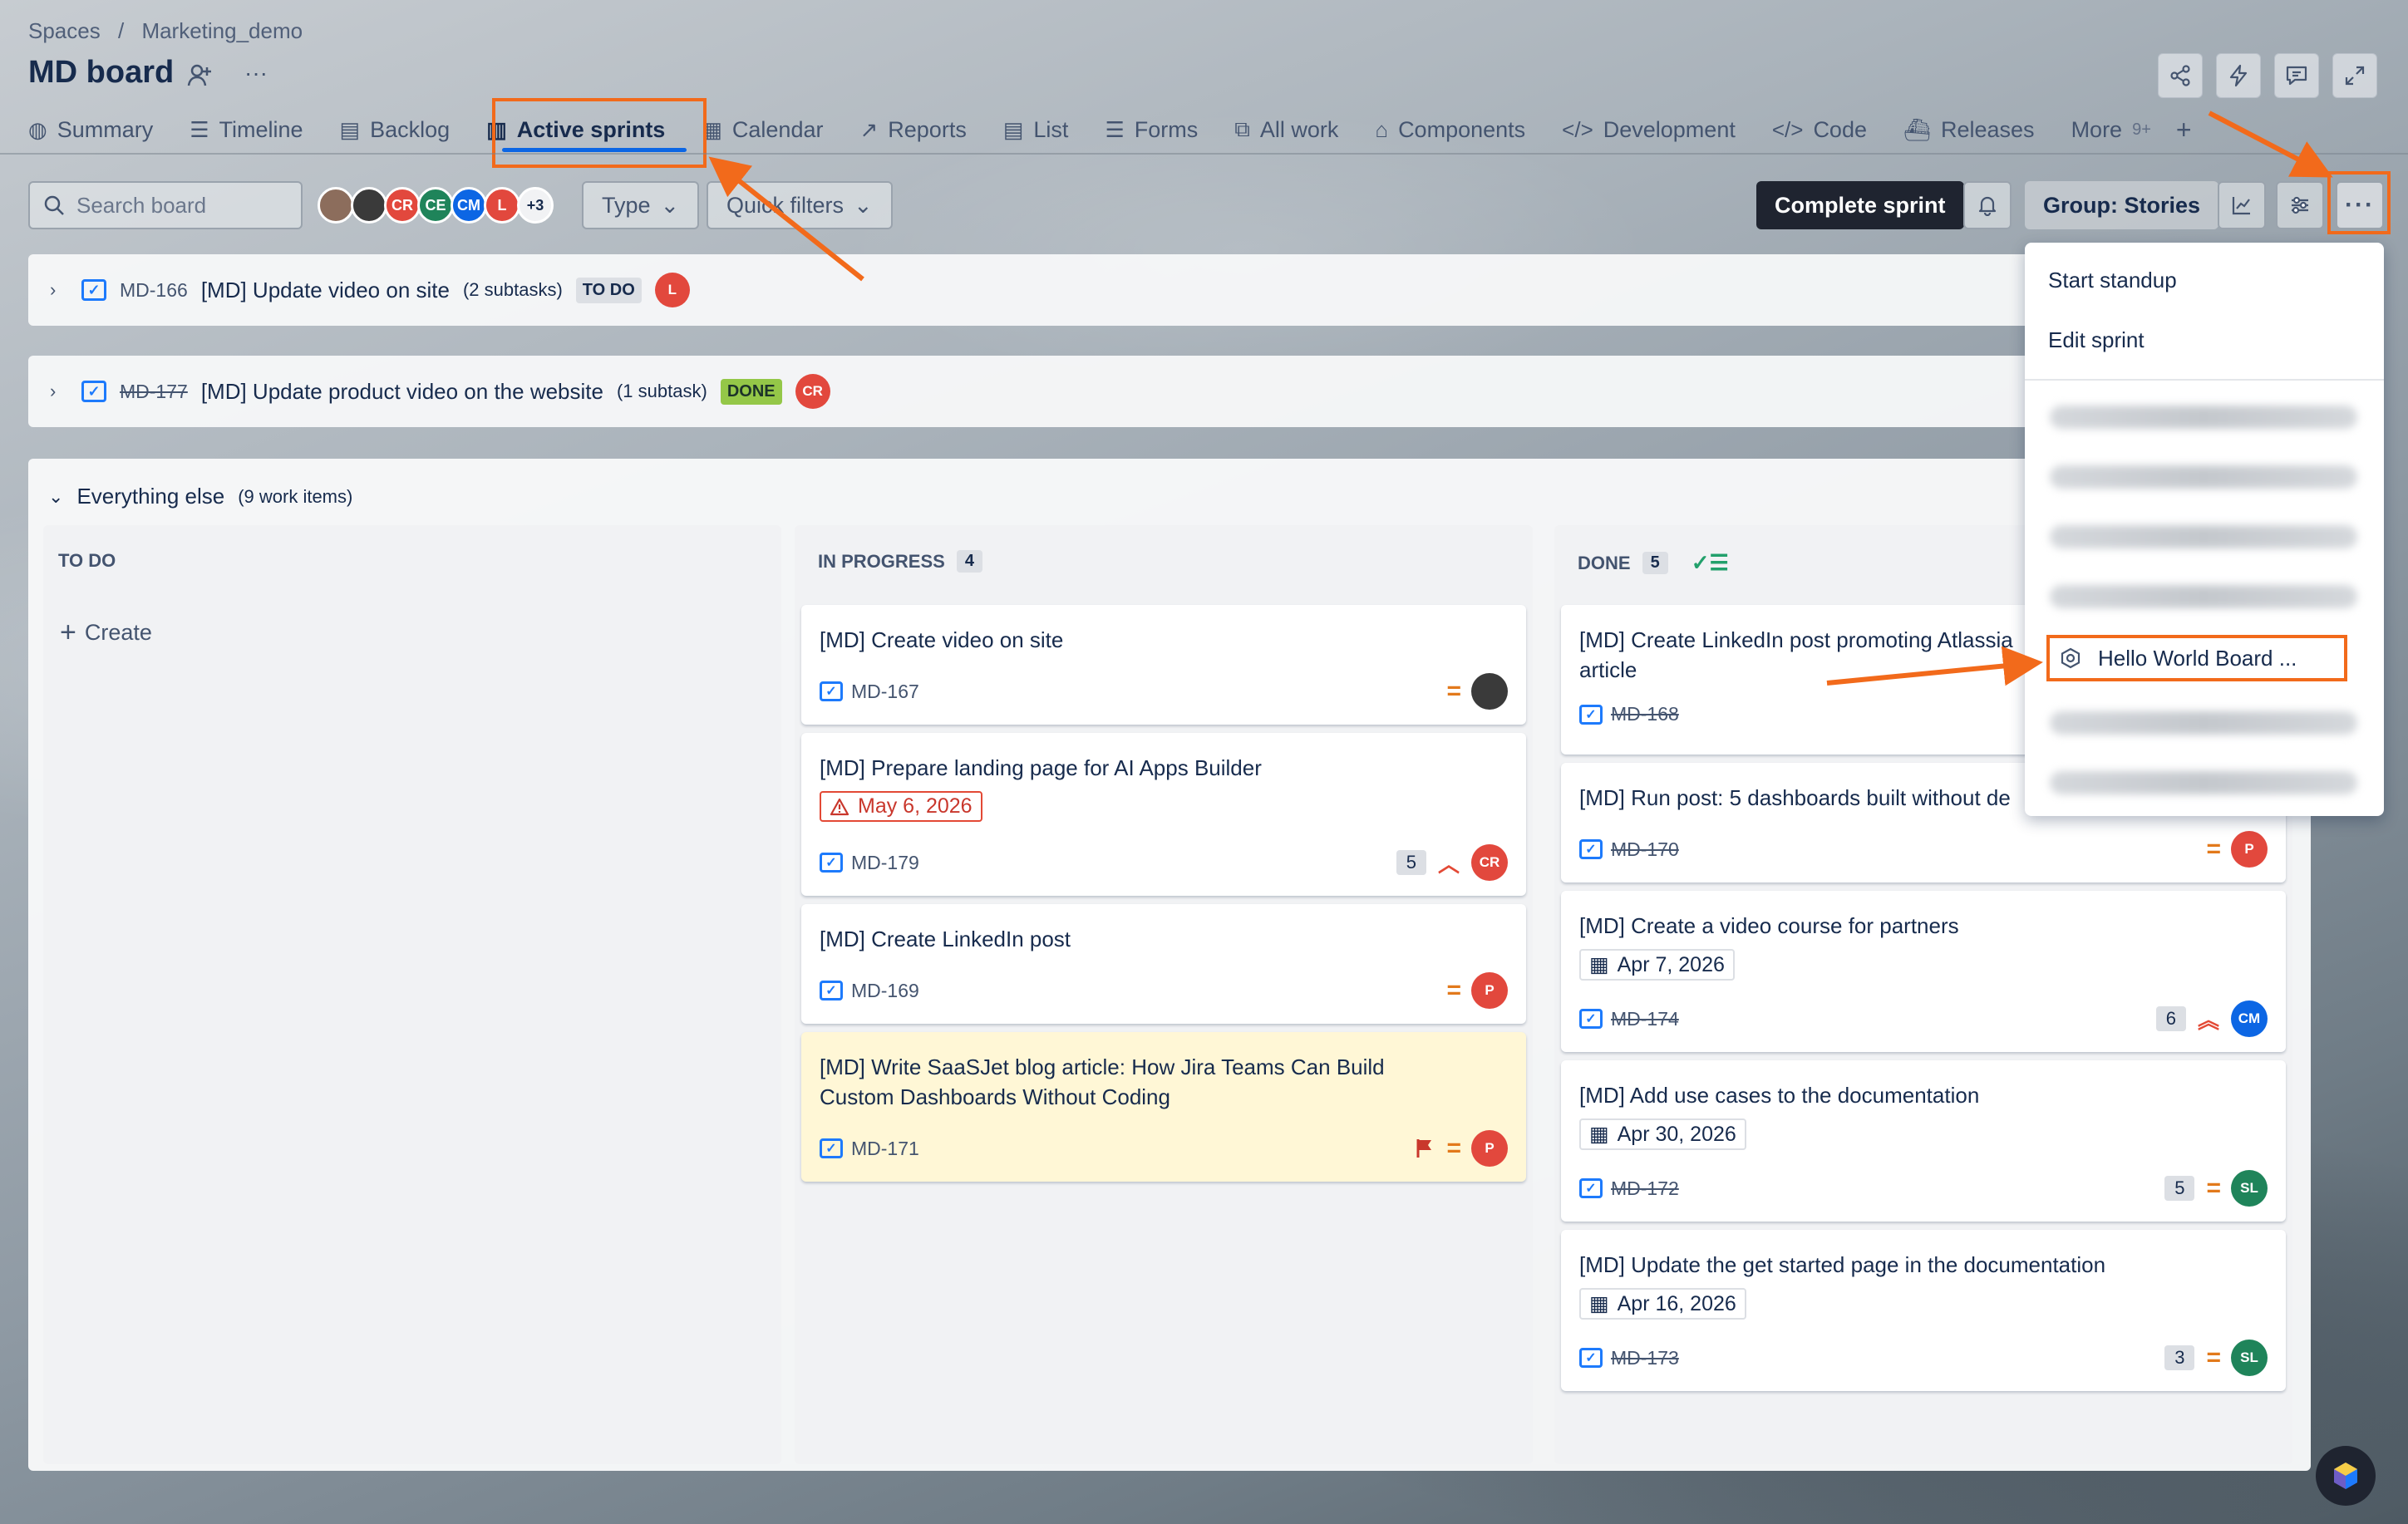  What do you see at coordinates (1657, 965) in the screenshot?
I see `date-badge: ▦ Apr 7, 2026` at bounding box center [1657, 965].